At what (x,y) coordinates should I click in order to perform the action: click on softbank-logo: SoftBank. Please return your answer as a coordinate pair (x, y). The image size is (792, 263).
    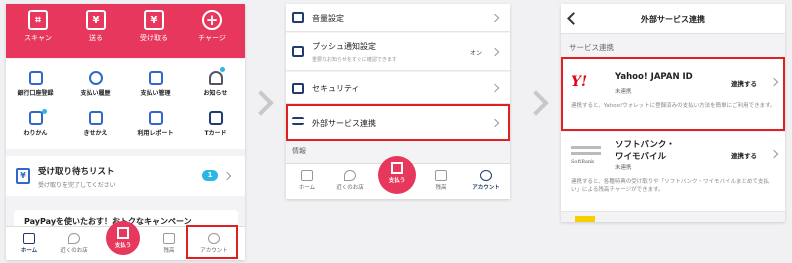
    Looking at the image, I should click on (586, 155).